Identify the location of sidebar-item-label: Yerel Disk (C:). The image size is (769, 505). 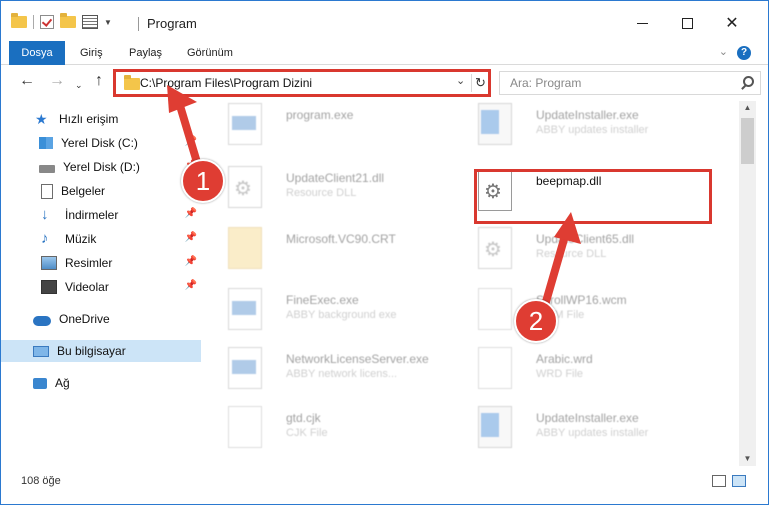
(99, 143).